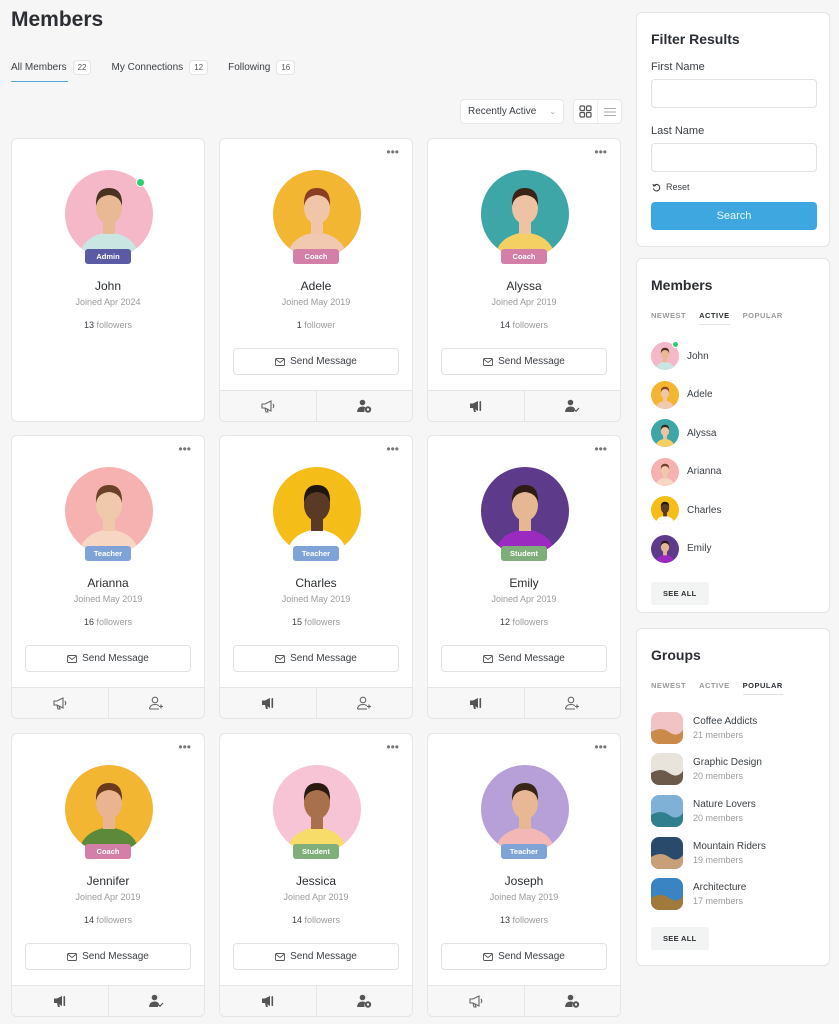 Image resolution: width=839 pixels, height=1024 pixels. Describe the element at coordinates (108, 622) in the screenshot. I see `member-followers: 16 followers` at that location.